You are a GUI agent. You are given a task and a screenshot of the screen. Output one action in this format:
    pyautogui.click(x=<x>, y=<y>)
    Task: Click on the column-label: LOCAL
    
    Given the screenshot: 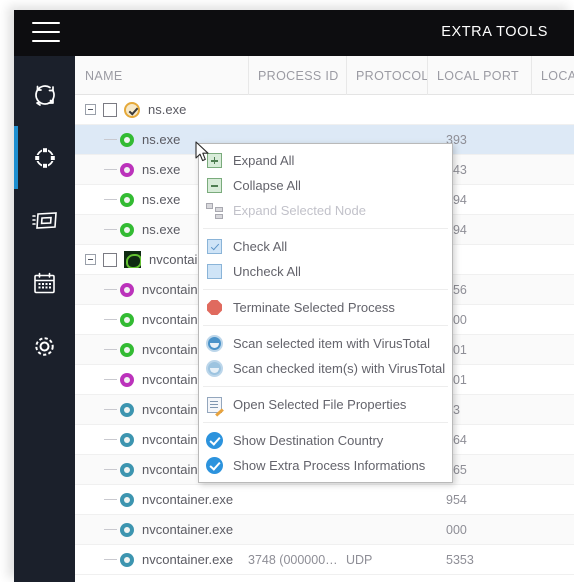 What is the action you would take?
    pyautogui.click(x=557, y=75)
    